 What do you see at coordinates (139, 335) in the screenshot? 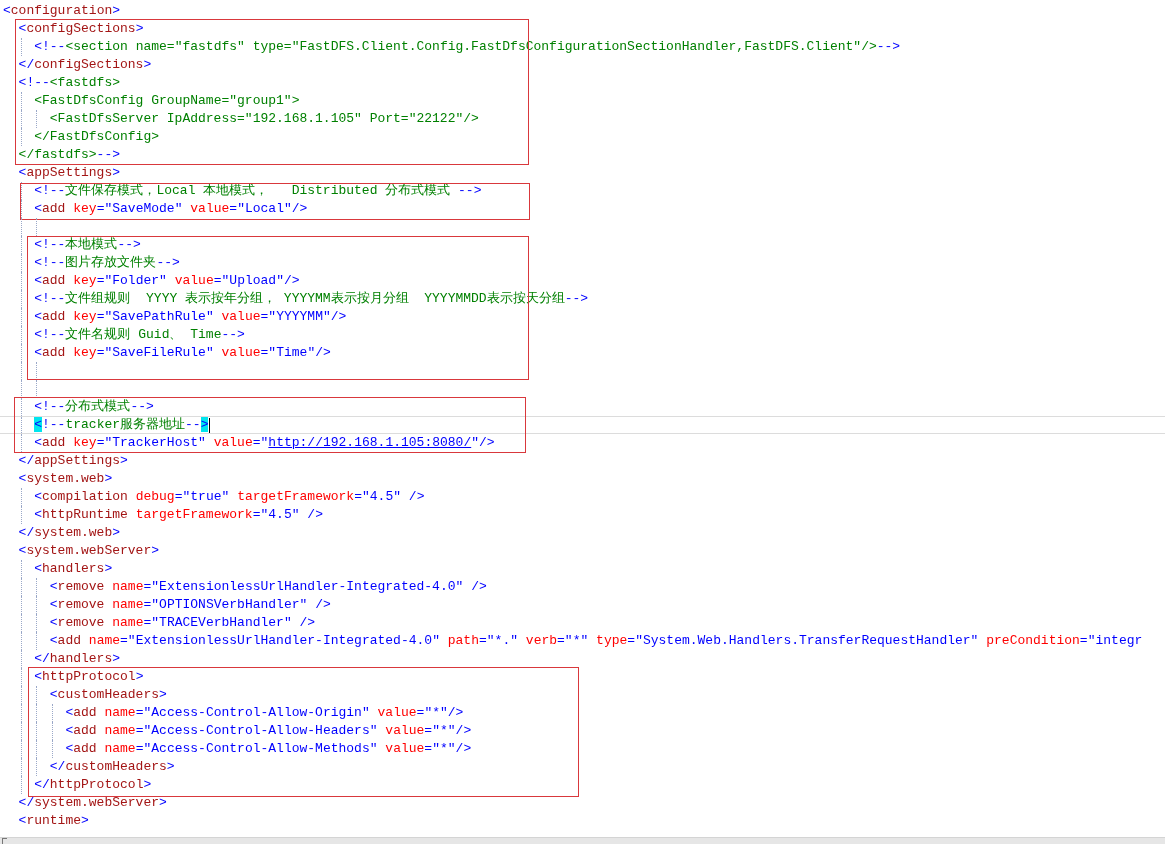
I see `code-line: <!--文件名规则 Guid、 Time-->` at bounding box center [139, 335].